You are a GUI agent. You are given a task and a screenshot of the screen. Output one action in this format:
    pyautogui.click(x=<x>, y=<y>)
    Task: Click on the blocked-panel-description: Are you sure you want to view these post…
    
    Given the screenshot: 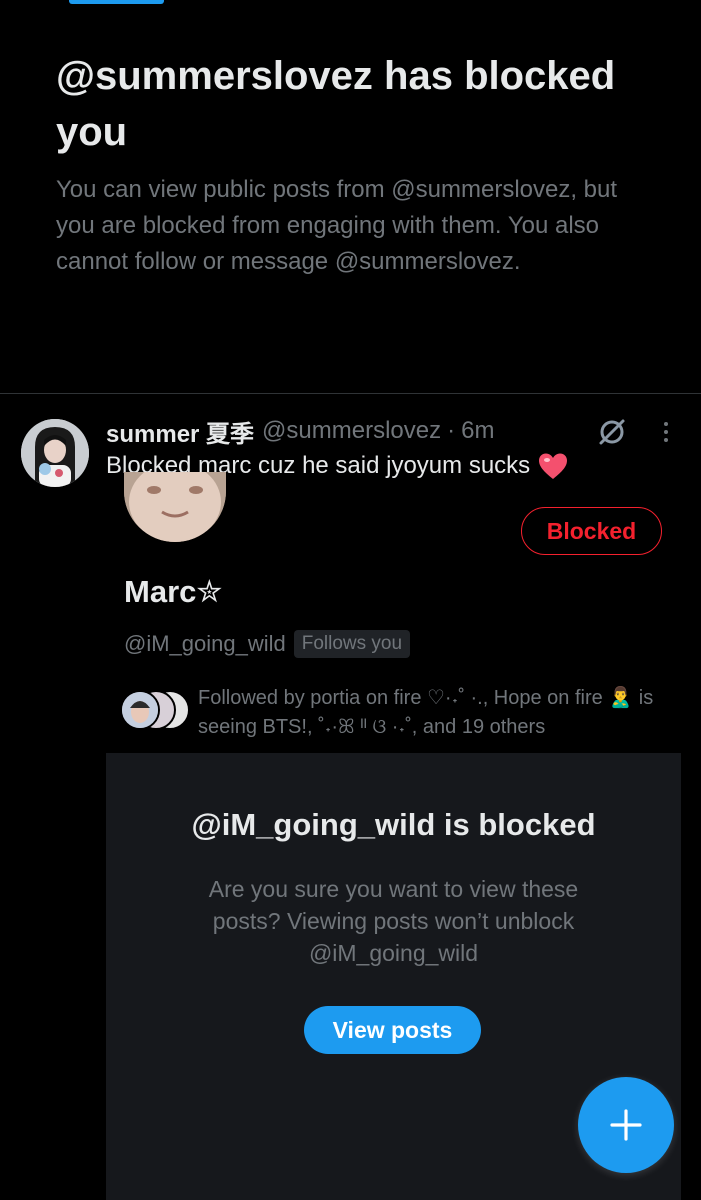 What is the action you would take?
    pyautogui.click(x=393, y=921)
    